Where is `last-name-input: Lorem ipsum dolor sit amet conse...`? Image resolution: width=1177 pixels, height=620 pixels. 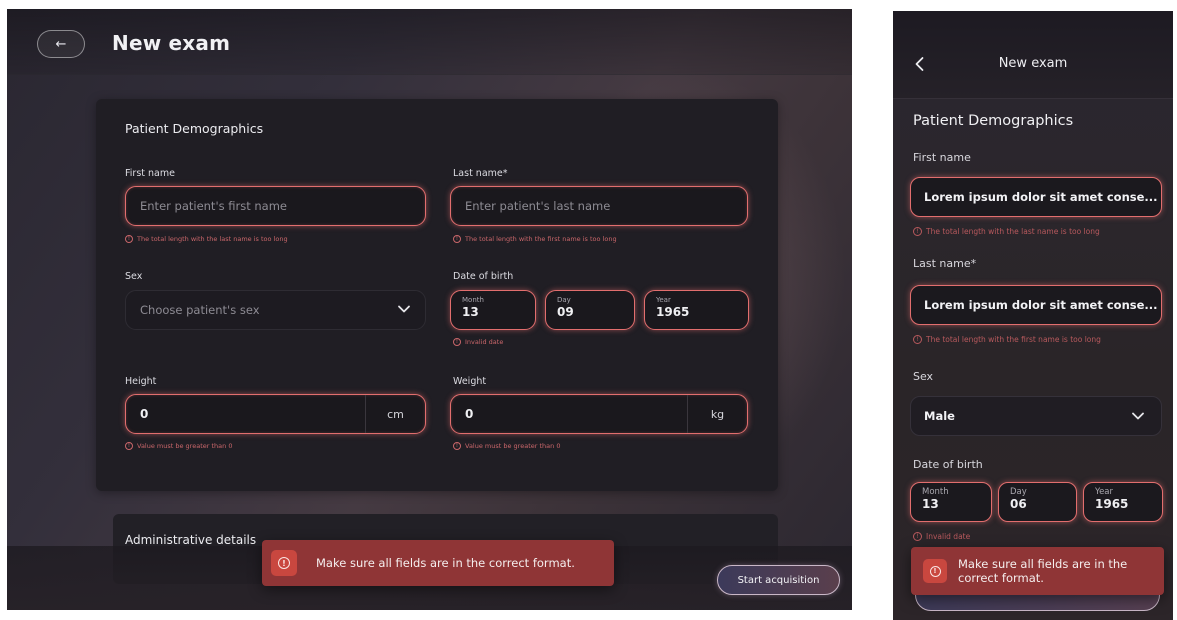 last-name-input: Lorem ipsum dolor sit amet conse... is located at coordinates (1036, 305).